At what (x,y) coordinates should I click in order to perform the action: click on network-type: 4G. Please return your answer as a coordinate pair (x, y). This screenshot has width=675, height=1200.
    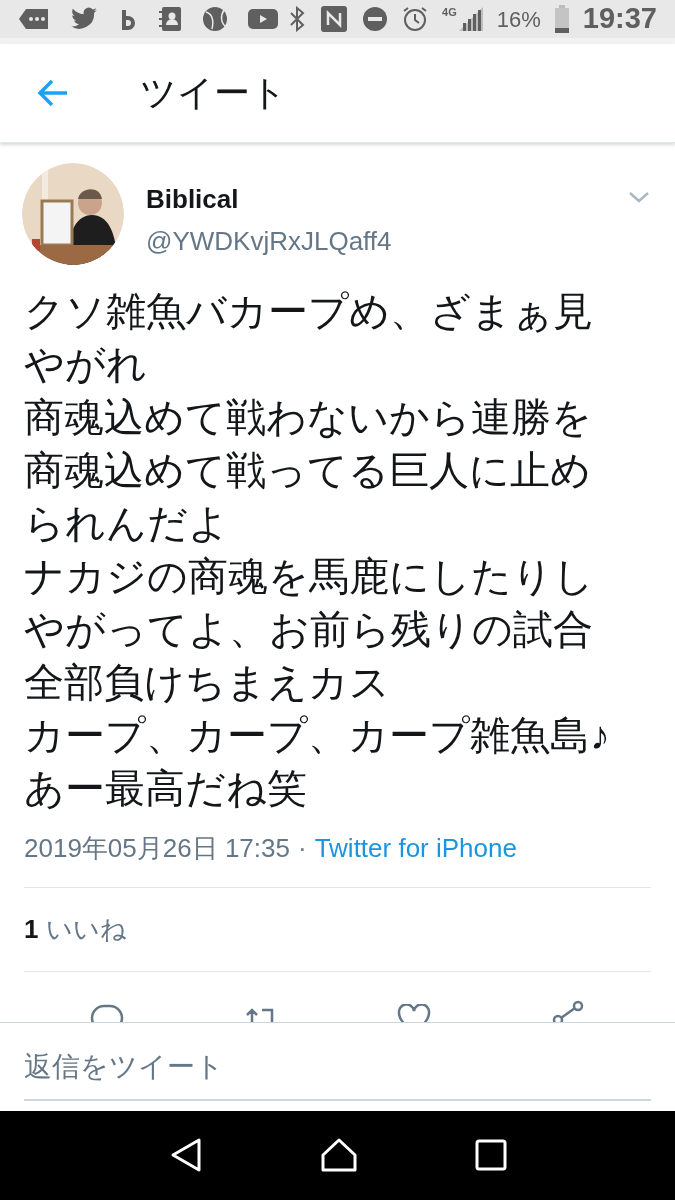
    Looking at the image, I should click on (449, 12).